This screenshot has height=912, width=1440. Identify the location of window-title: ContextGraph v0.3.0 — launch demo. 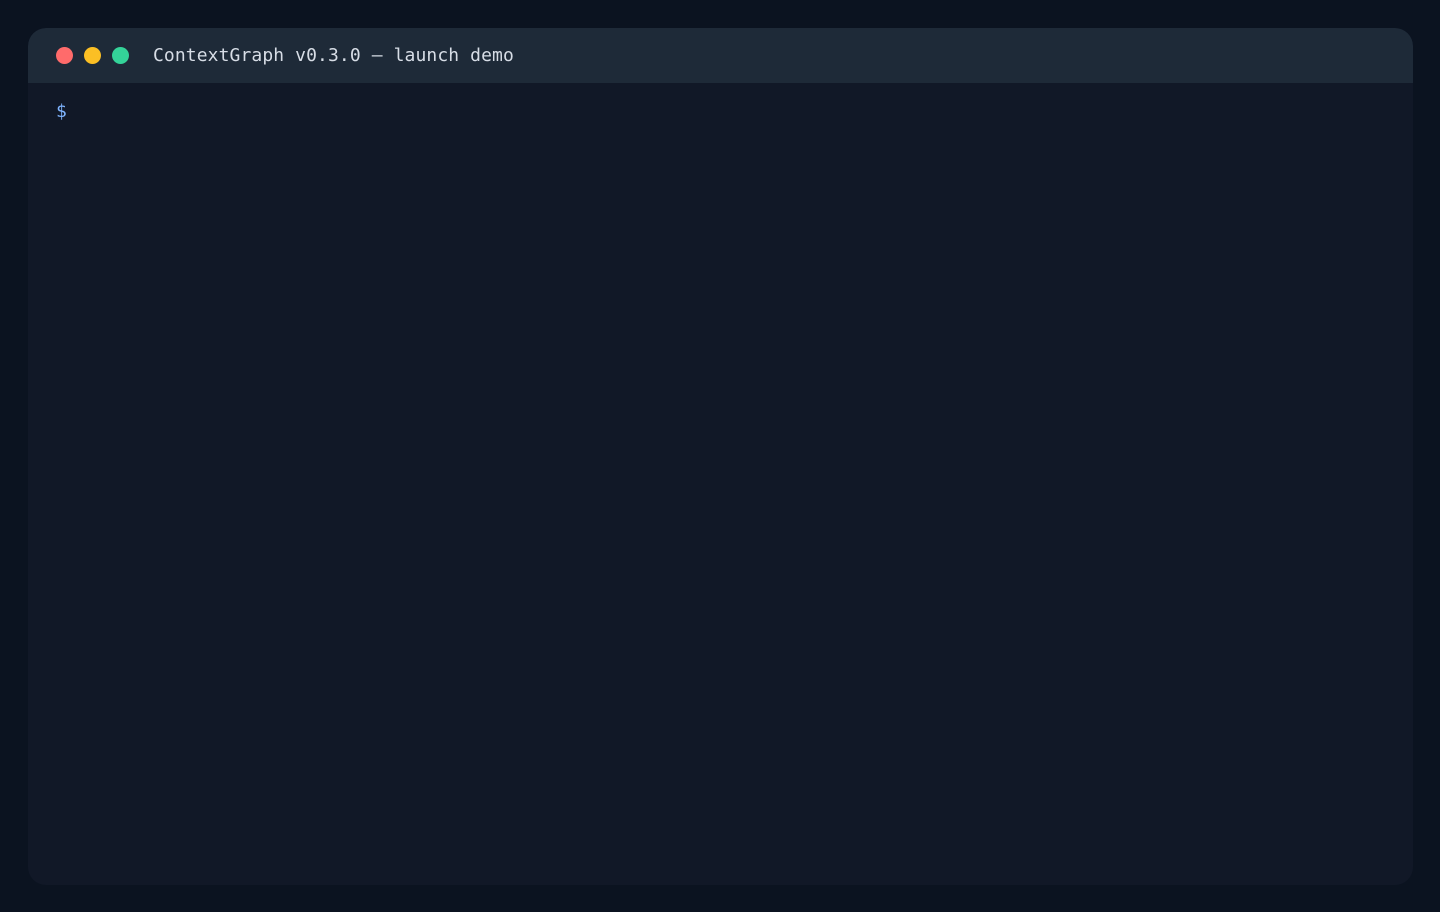
(333, 55).